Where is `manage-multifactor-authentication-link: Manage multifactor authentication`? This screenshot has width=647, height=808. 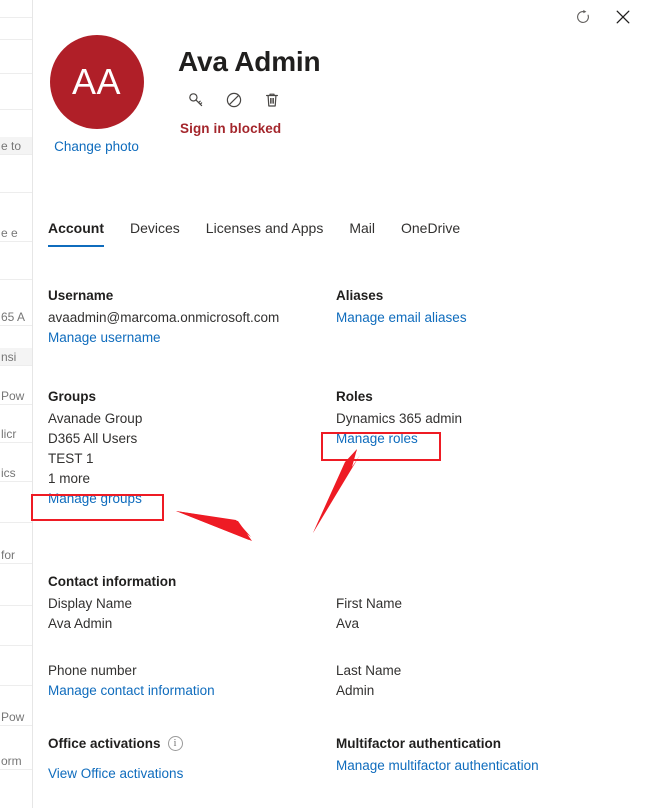 manage-multifactor-authentication-link: Manage multifactor authentication is located at coordinates (437, 766).